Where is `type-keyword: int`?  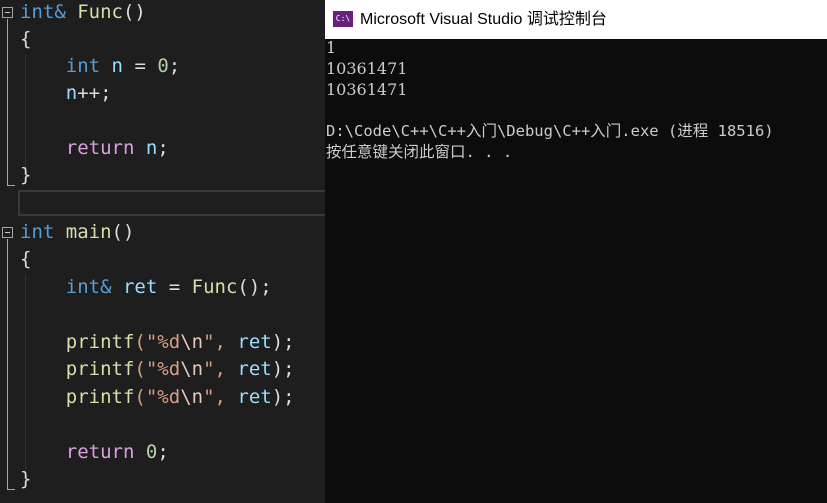 type-keyword: int is located at coordinates (83, 66).